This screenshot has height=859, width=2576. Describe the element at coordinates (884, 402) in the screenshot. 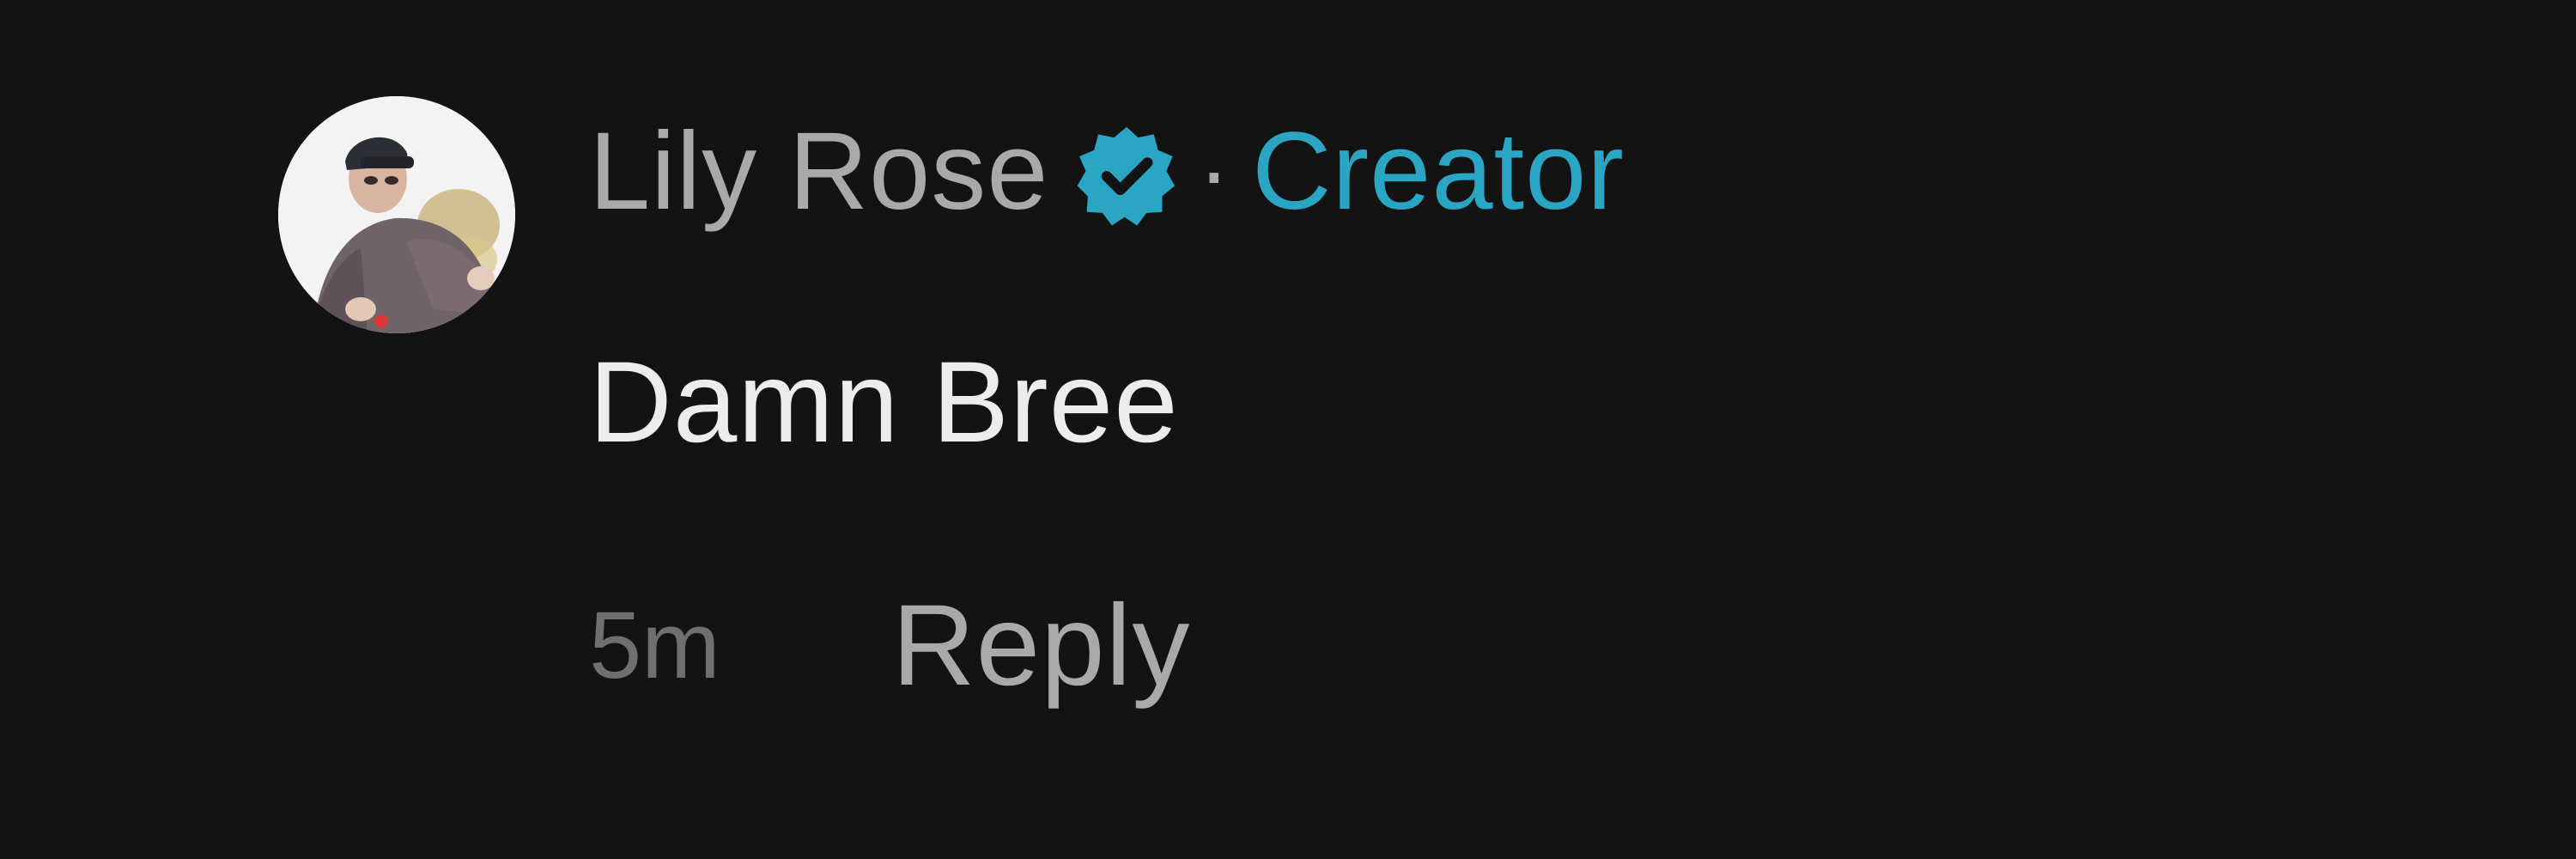

I see `comment-text: Damn Bree` at that location.